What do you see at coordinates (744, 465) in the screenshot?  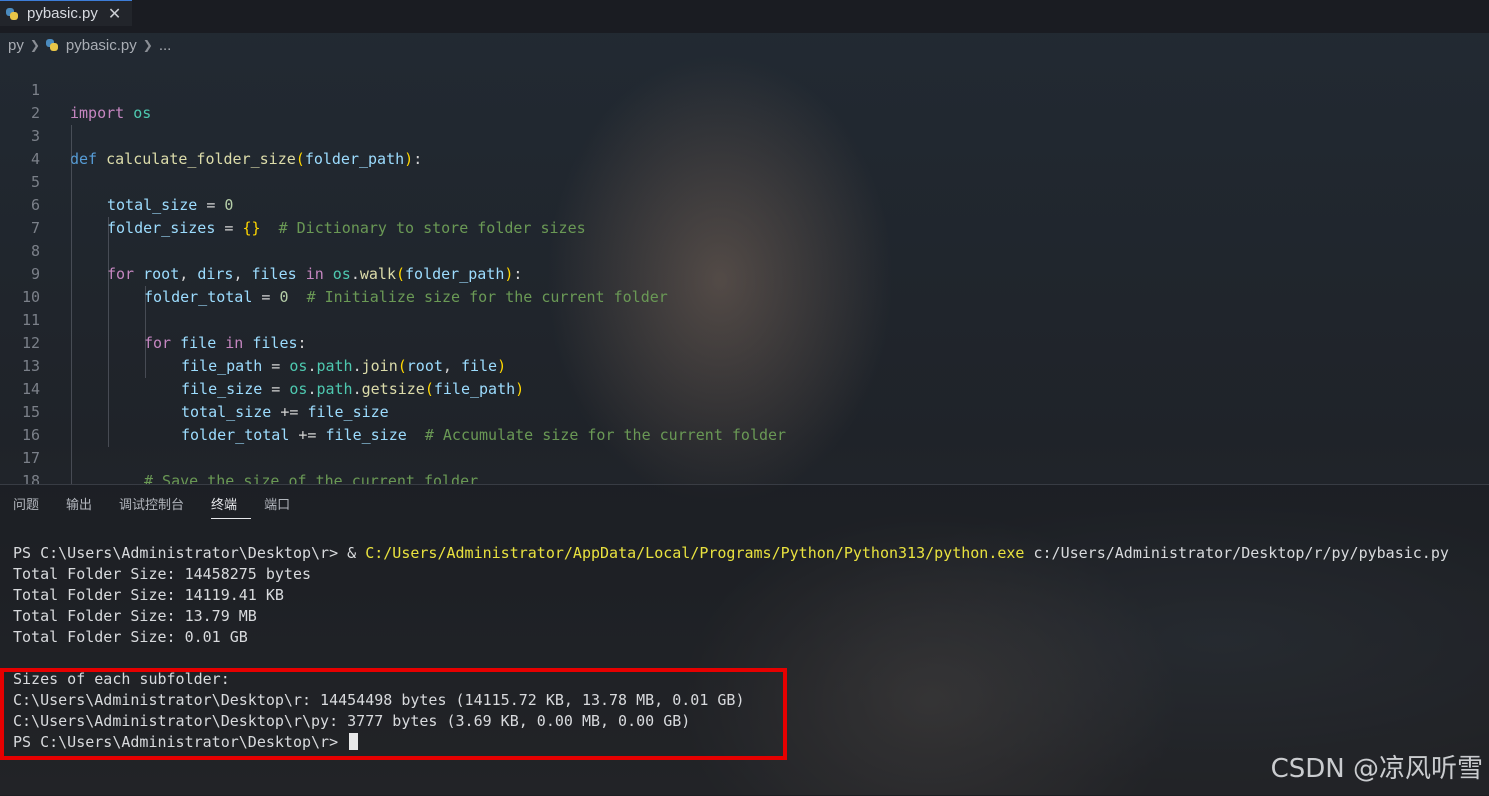 I see `code-line: 18` at bounding box center [744, 465].